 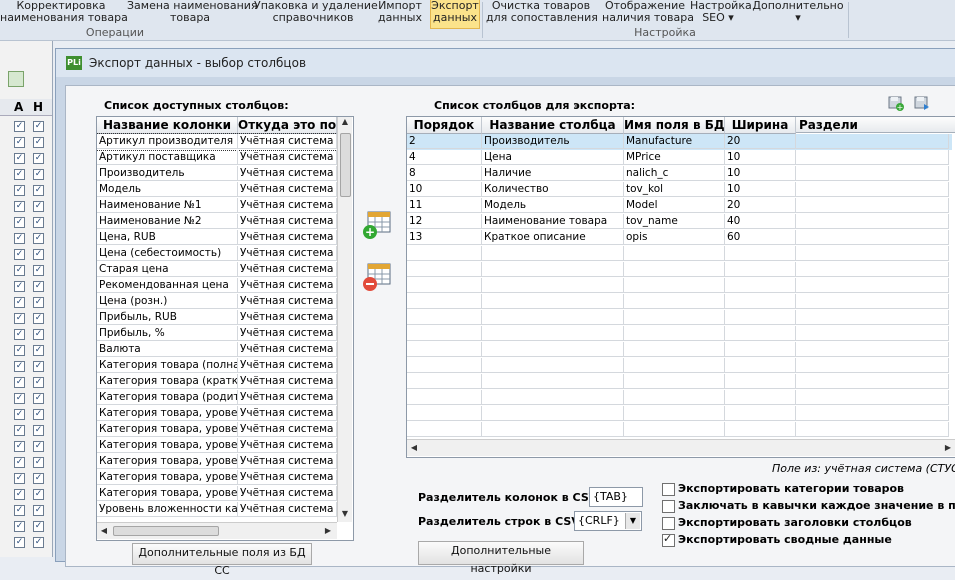 I want to click on save-settings-icon: +, so click(x=896, y=103).